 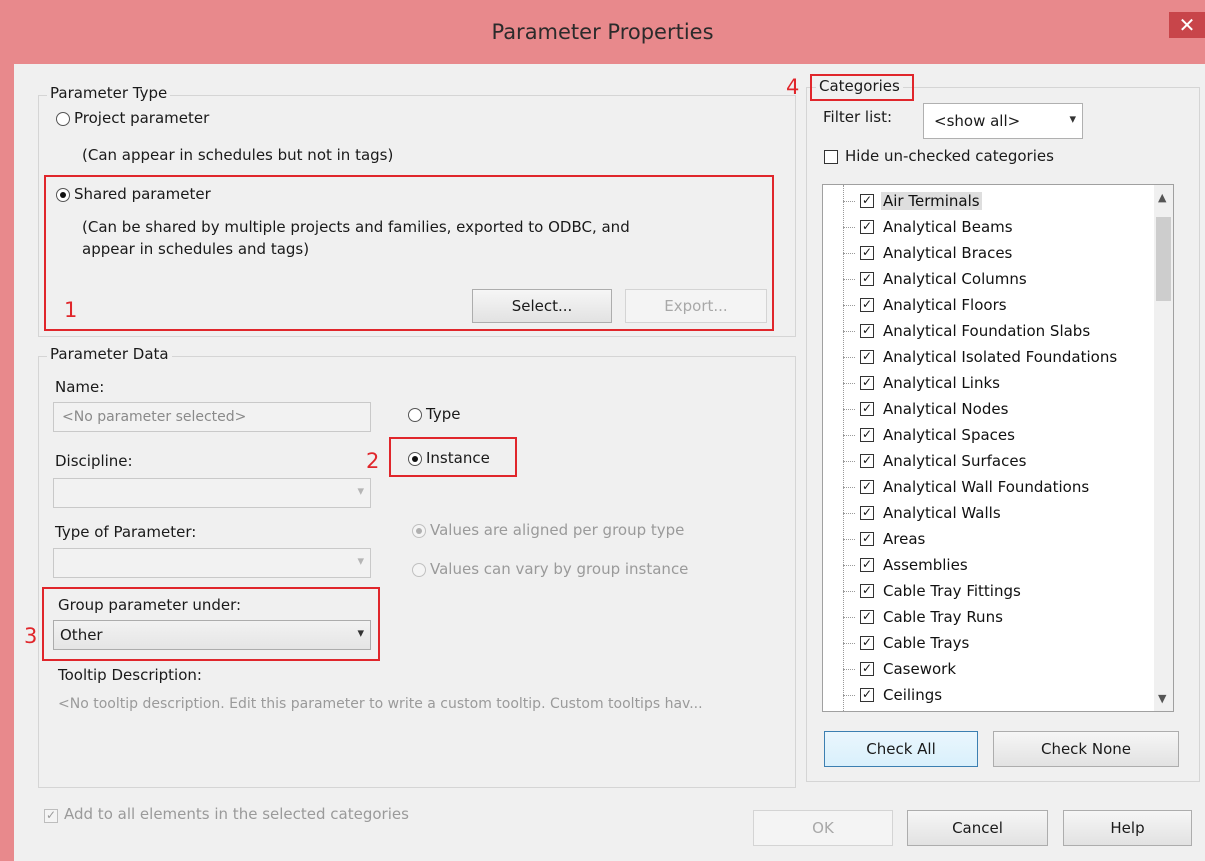 What do you see at coordinates (1086, 749) in the screenshot?
I see `check-none-button: Check None` at bounding box center [1086, 749].